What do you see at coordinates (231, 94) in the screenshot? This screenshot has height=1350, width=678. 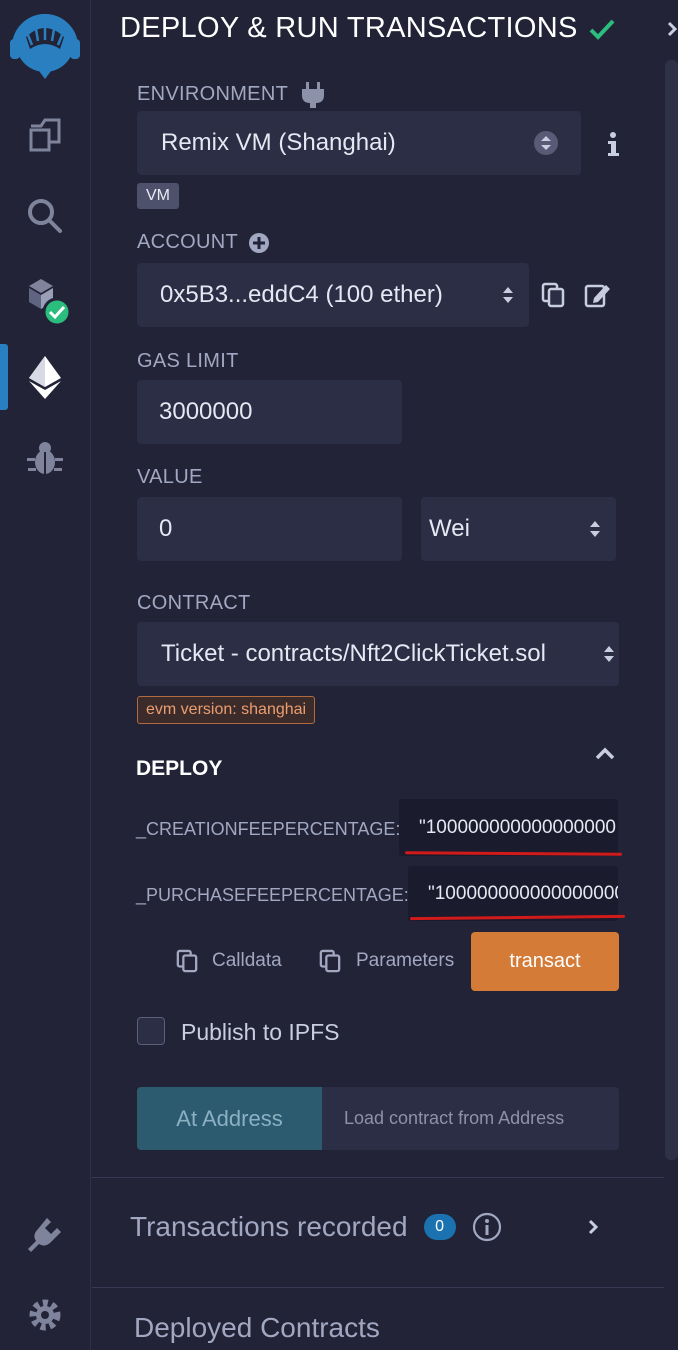 I see `environment-label: ENVIRONMENT` at bounding box center [231, 94].